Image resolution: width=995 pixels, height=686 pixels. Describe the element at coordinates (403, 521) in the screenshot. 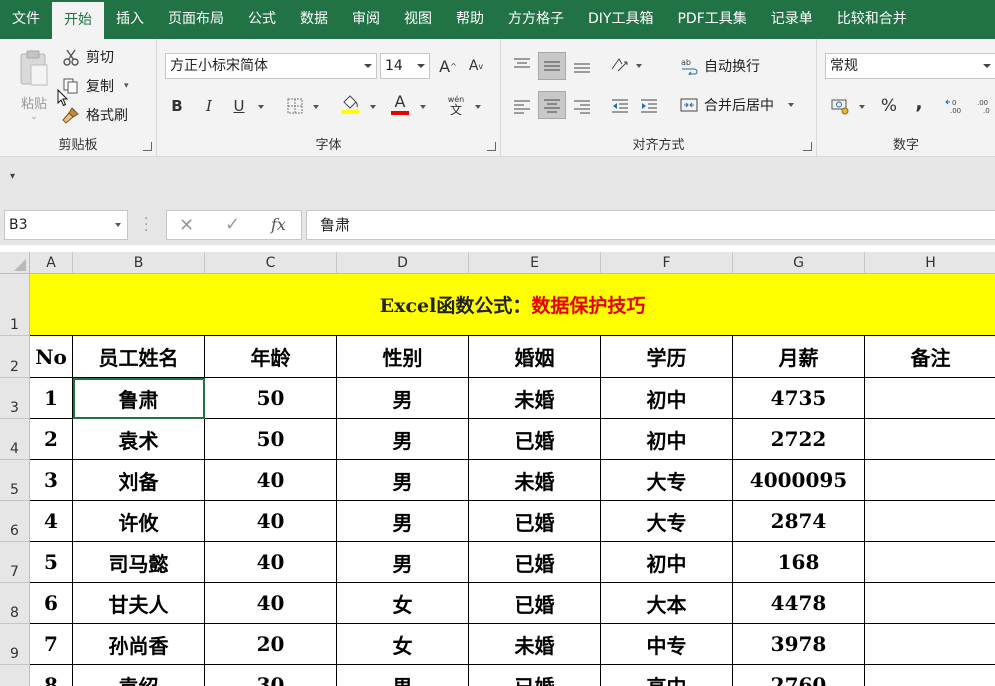

I see `cell-d6: 男` at that location.